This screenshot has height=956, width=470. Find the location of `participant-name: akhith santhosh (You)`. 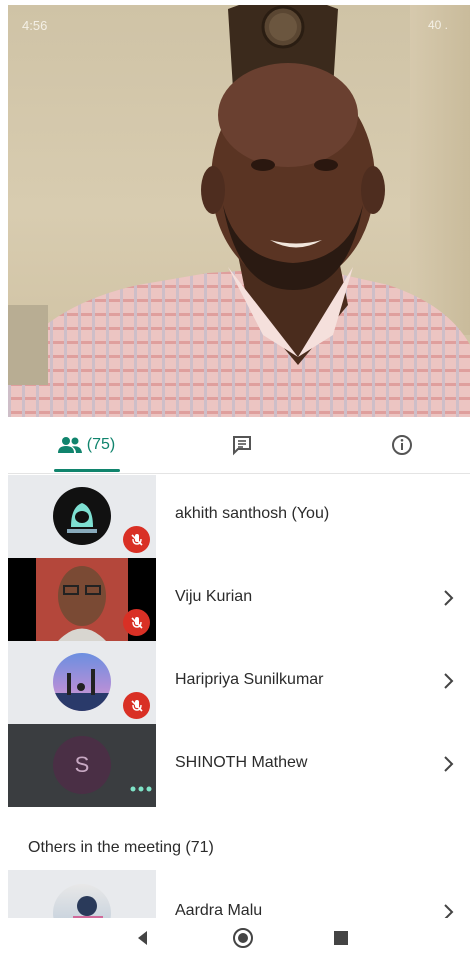

participant-name: akhith santhosh (You) is located at coordinates (252, 513).